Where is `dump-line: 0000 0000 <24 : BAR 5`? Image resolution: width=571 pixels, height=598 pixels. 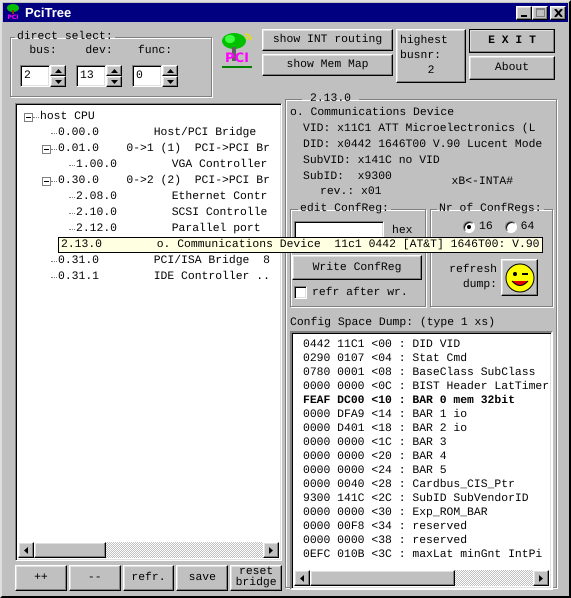 dump-line: 0000 0000 <24 : BAR 5 is located at coordinates (375, 471).